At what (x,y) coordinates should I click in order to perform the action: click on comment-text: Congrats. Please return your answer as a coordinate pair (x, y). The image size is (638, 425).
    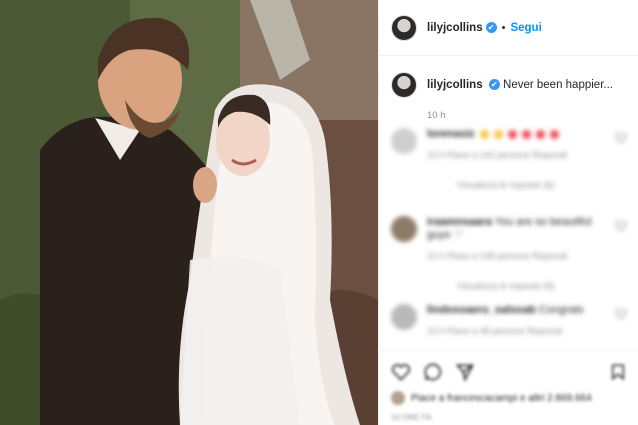
    Looking at the image, I should click on (561, 310).